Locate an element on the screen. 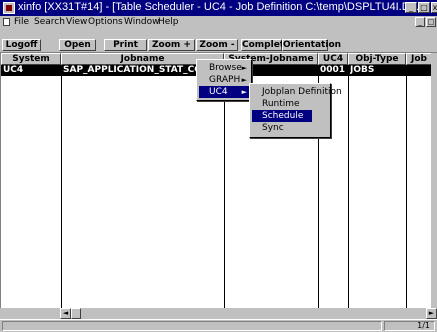  menu-file: File is located at coordinates (21, 22).